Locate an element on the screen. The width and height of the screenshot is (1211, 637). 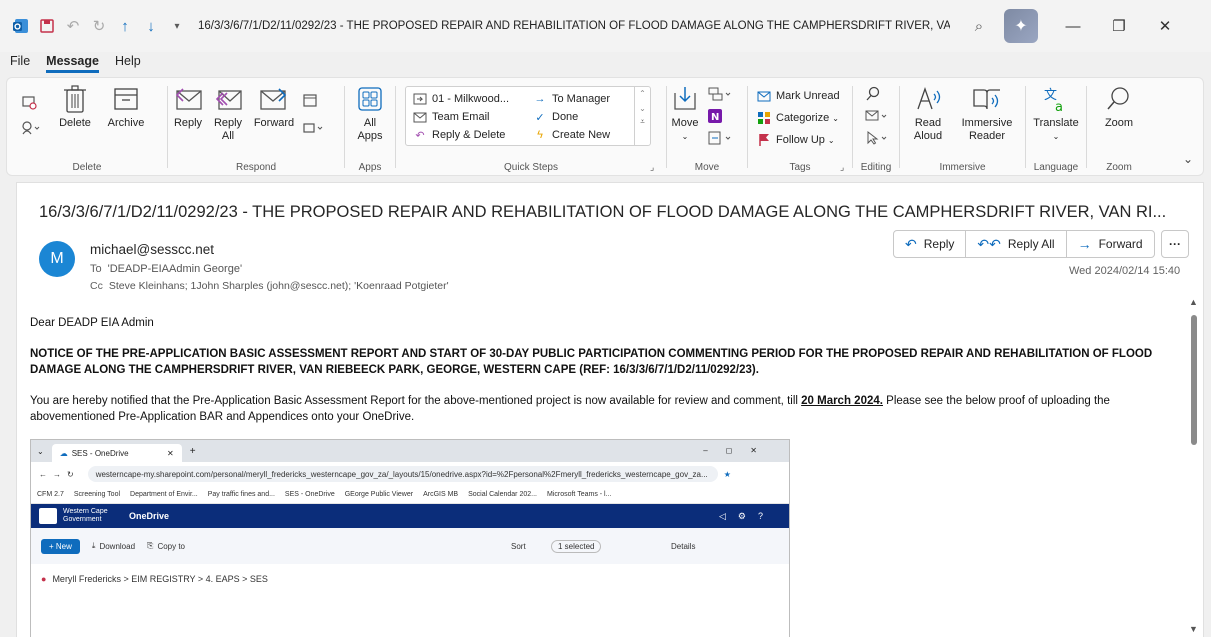
more-respond-icon is located at coordinates (314, 128).